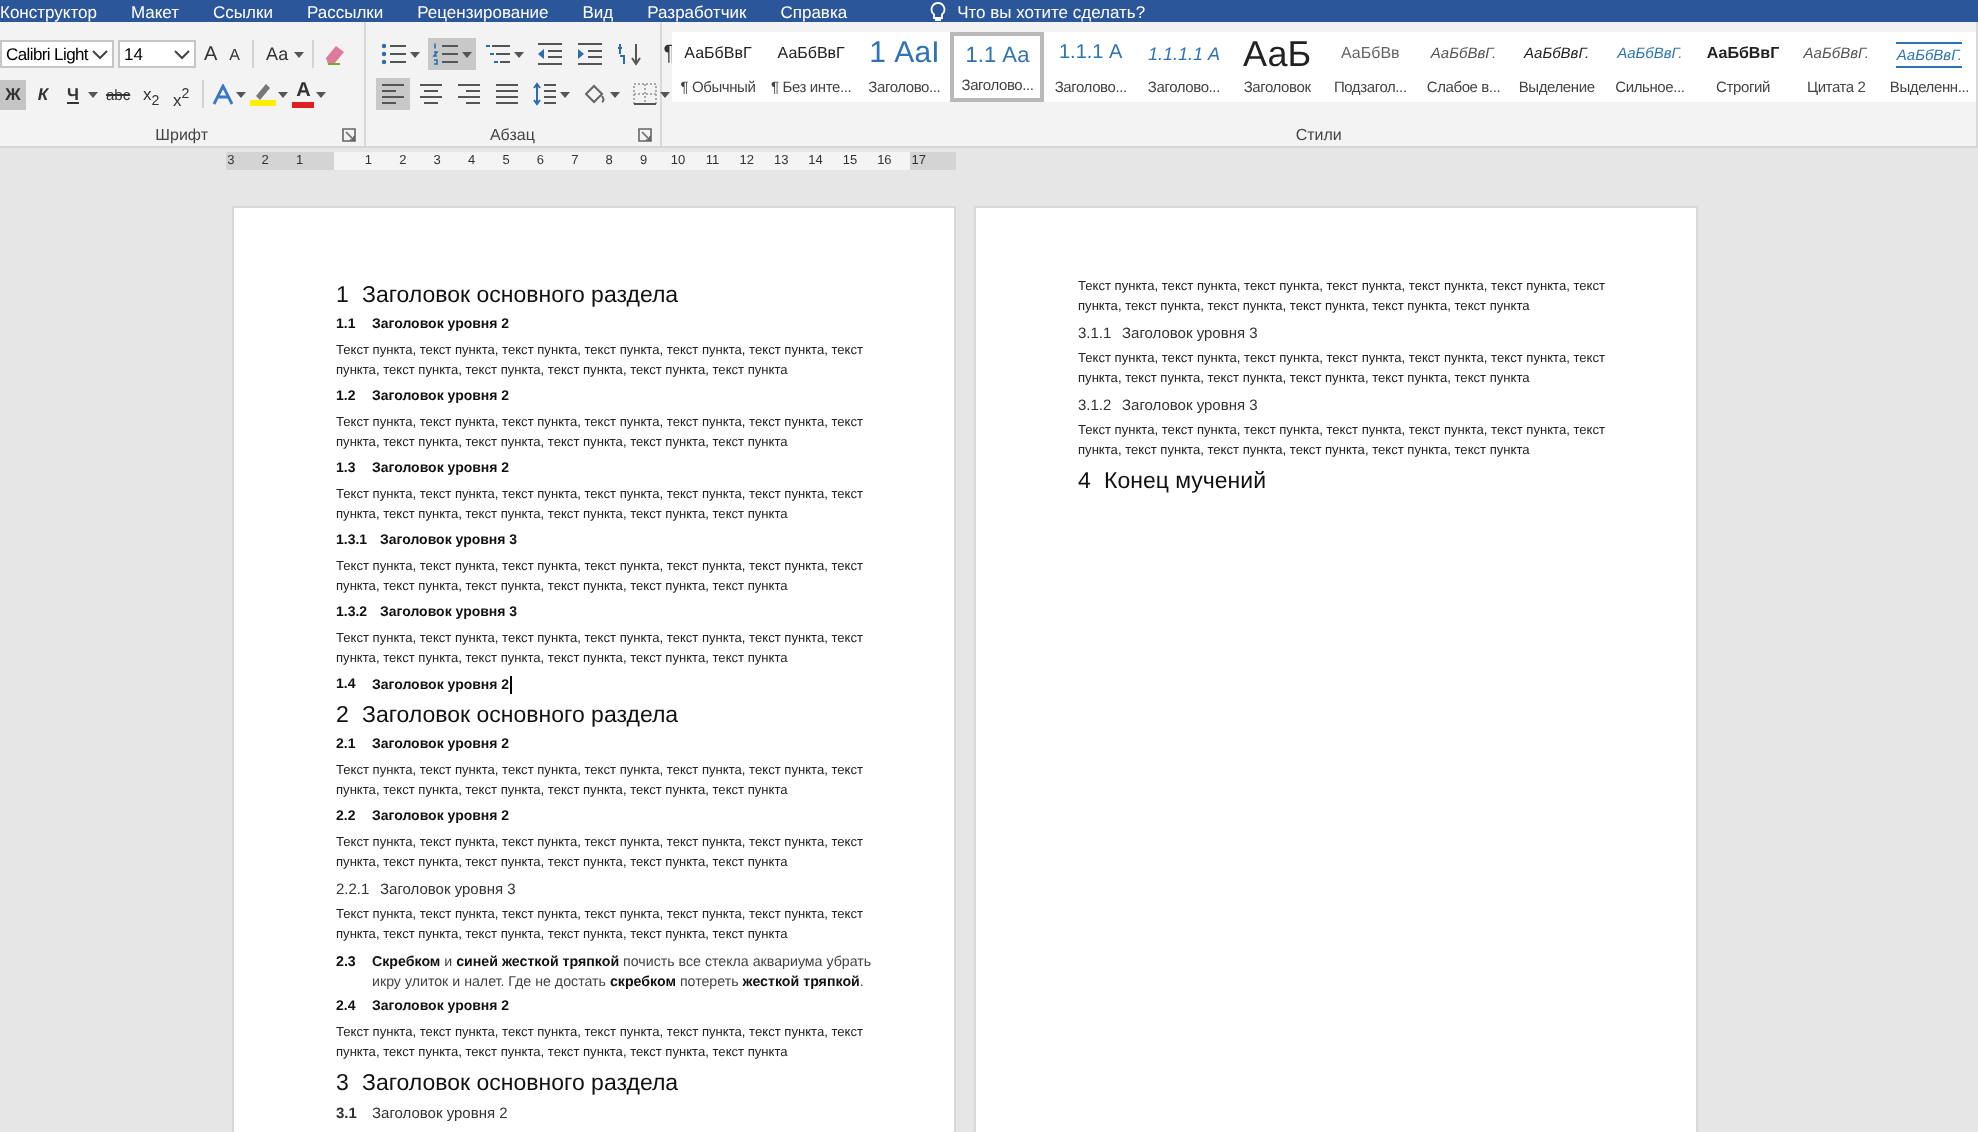  What do you see at coordinates (157, 54) in the screenshot?
I see `font-size-field: 14` at bounding box center [157, 54].